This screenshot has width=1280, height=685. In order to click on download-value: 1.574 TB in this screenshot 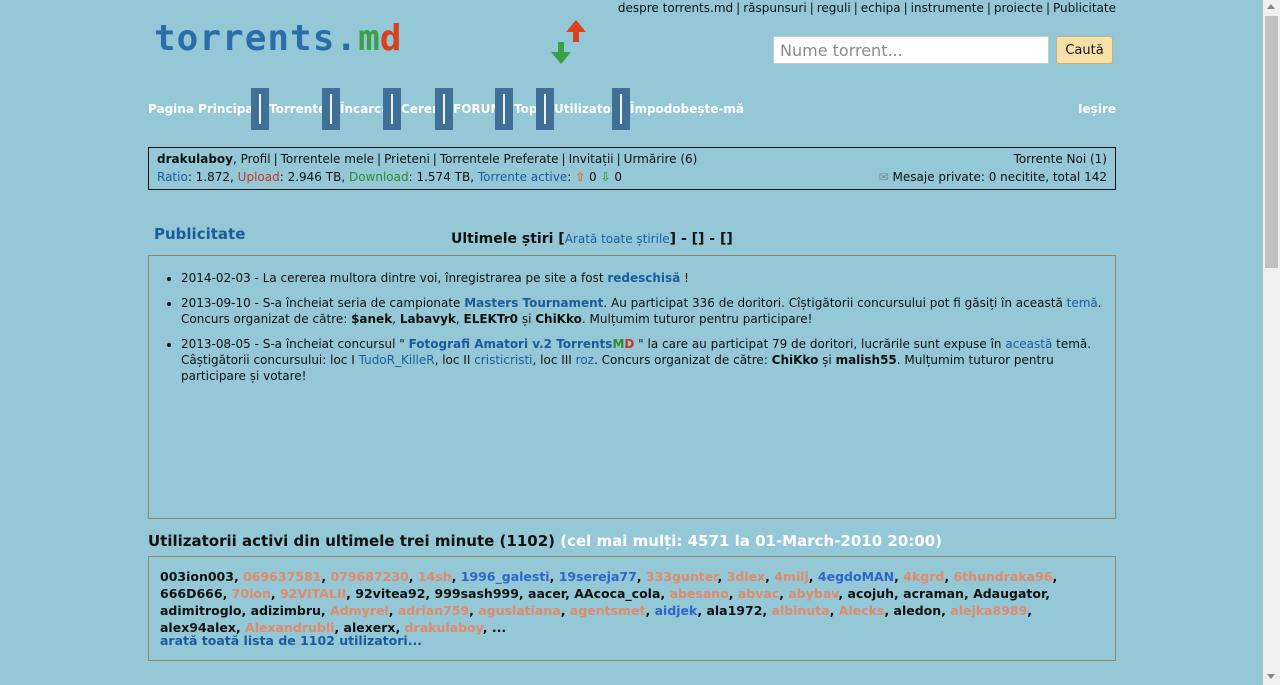, I will do `click(443, 177)`.